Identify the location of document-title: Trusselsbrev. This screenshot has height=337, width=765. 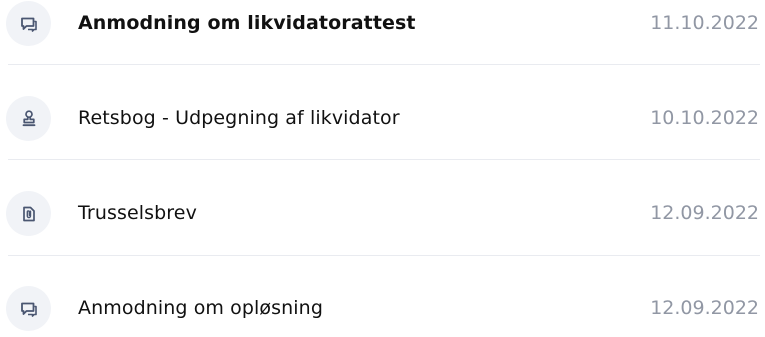
(137, 213).